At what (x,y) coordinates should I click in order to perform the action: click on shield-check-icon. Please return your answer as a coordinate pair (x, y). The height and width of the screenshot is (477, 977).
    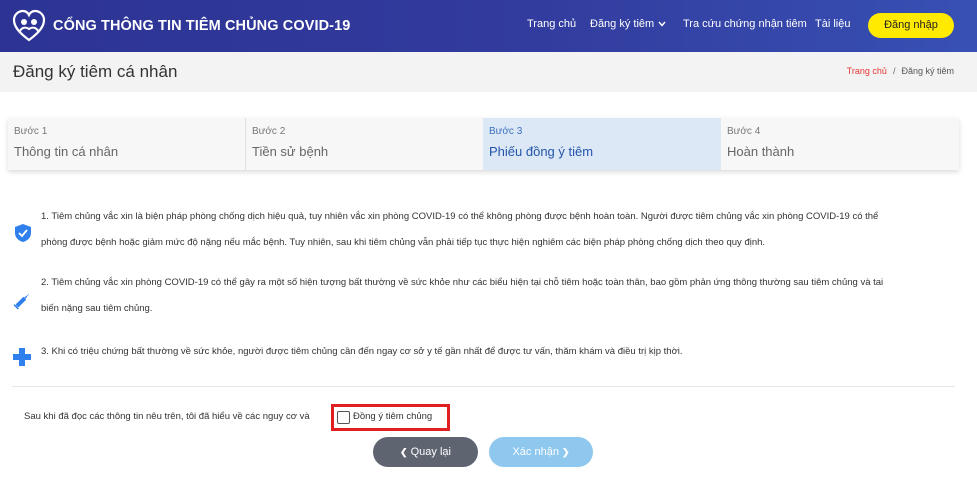
    Looking at the image, I should click on (23, 233).